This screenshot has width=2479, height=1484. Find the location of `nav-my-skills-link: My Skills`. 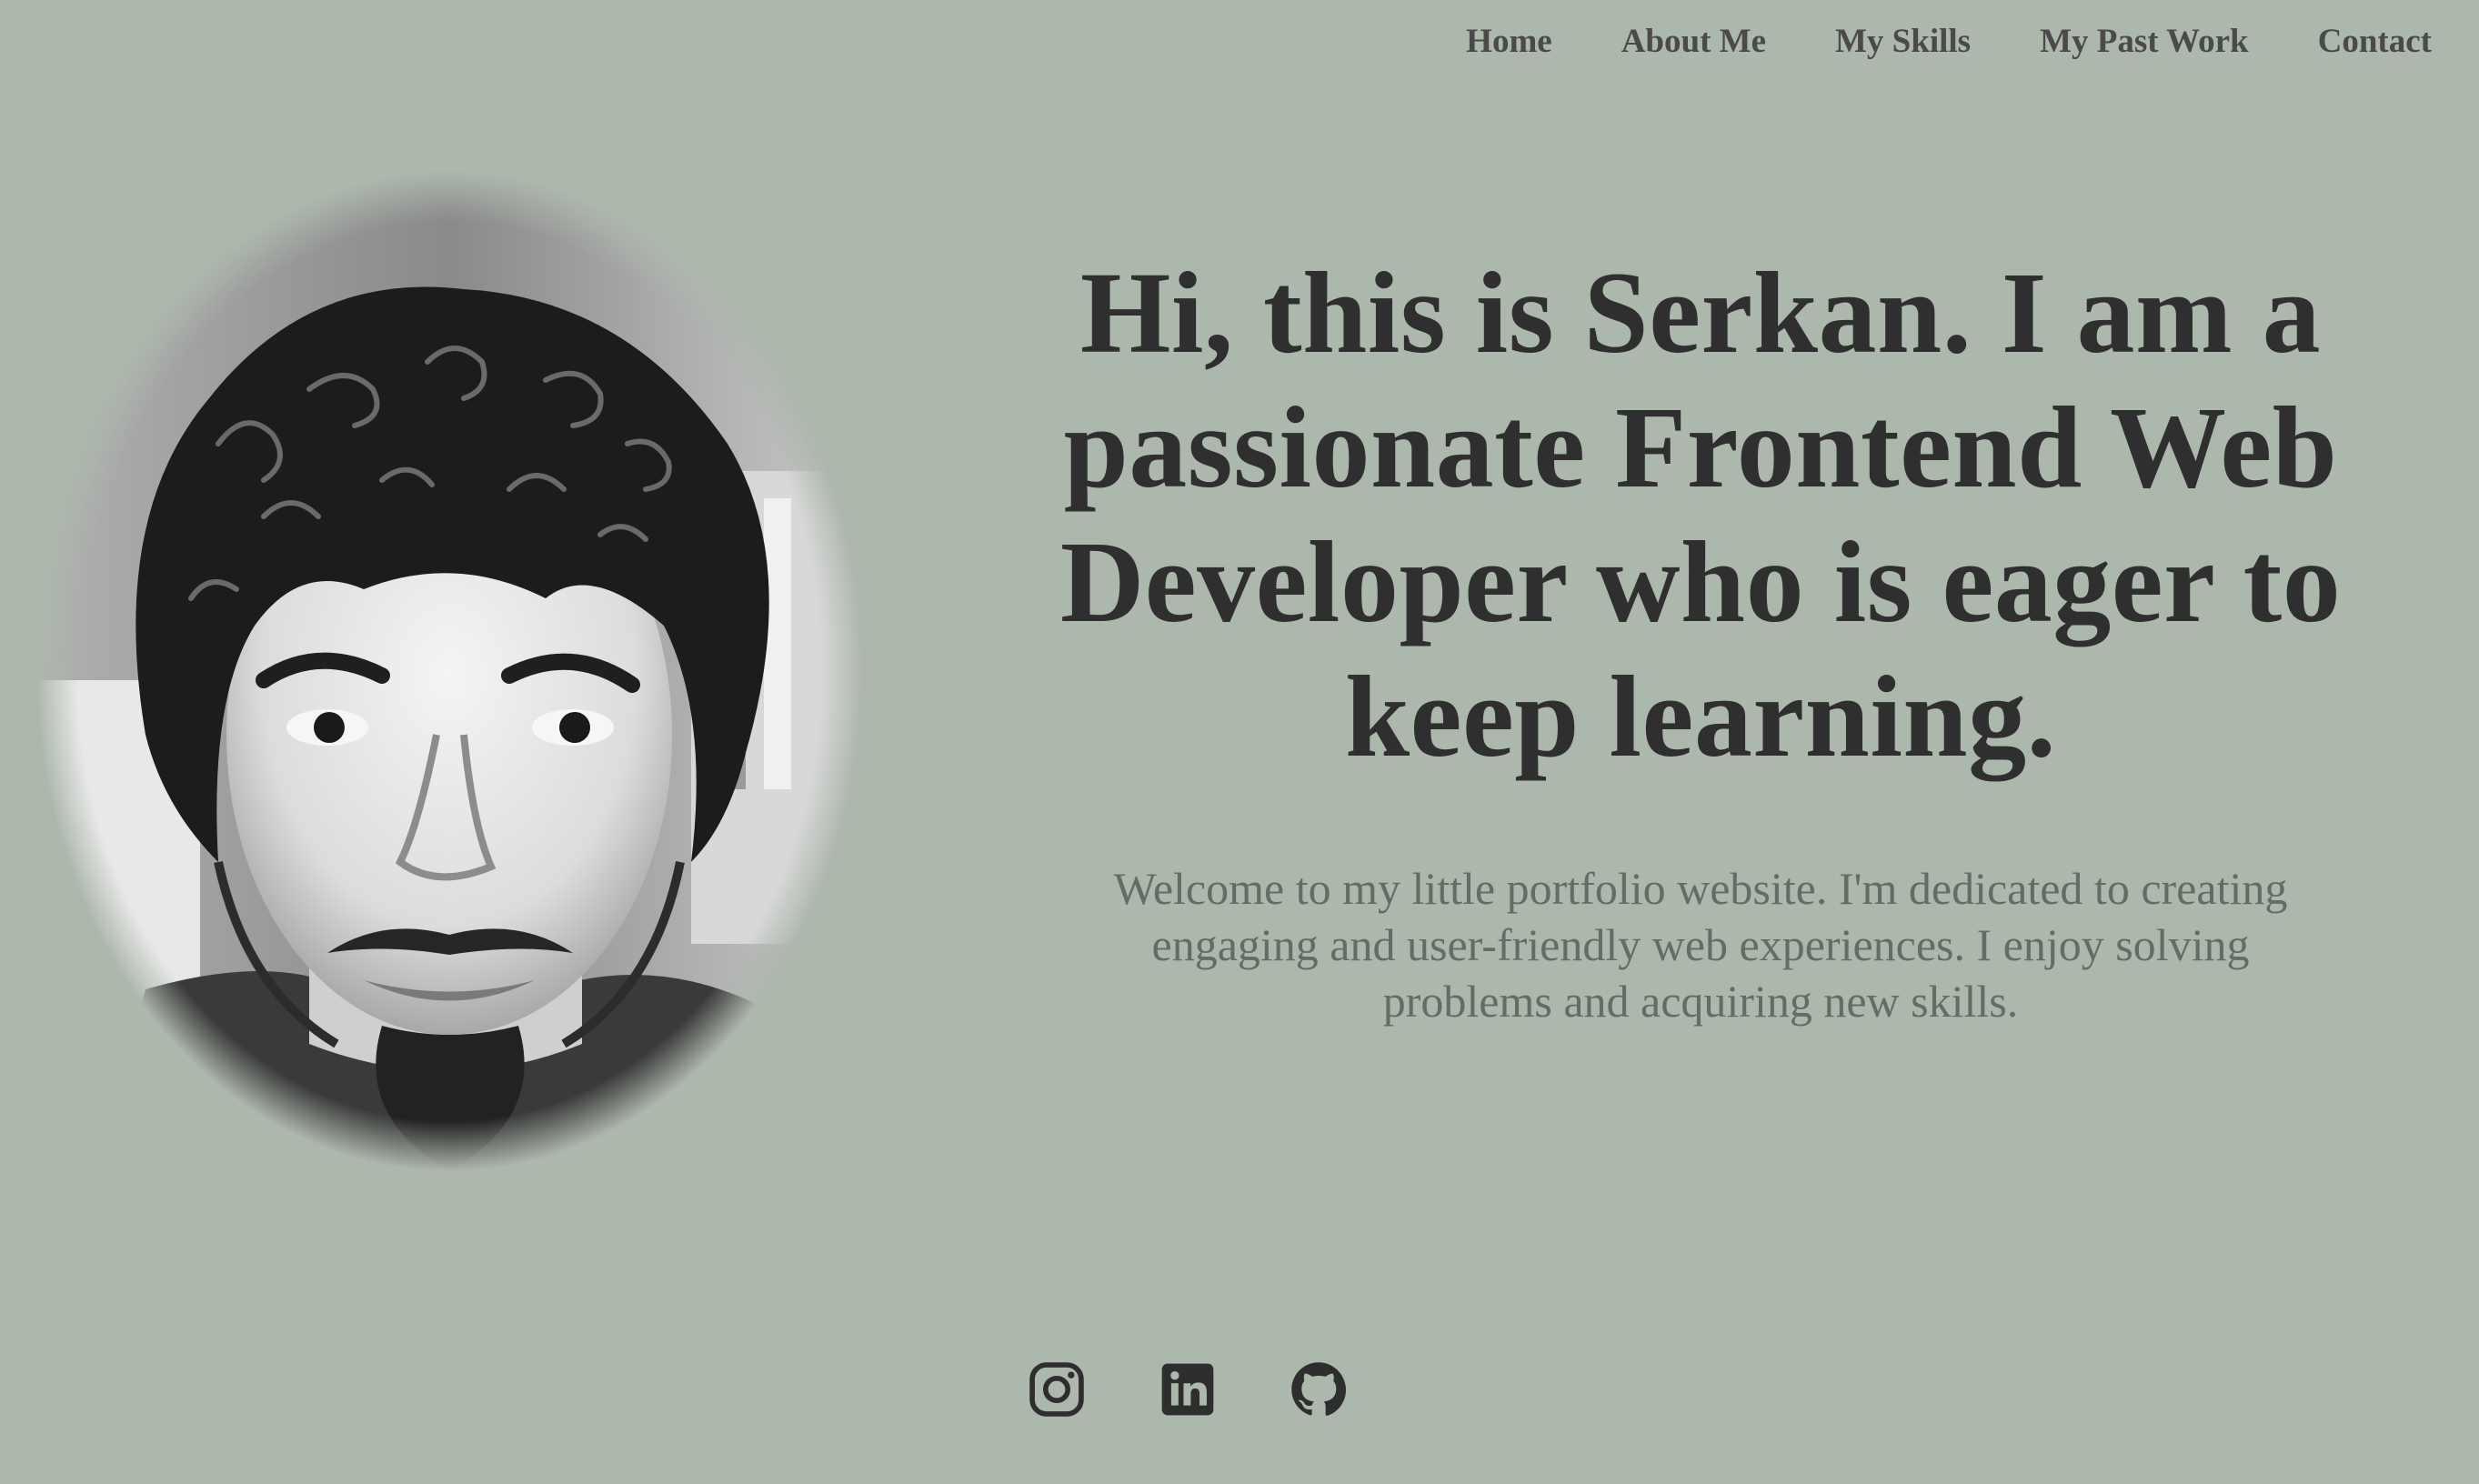

nav-my-skills-link: My Skills is located at coordinates (1903, 41).